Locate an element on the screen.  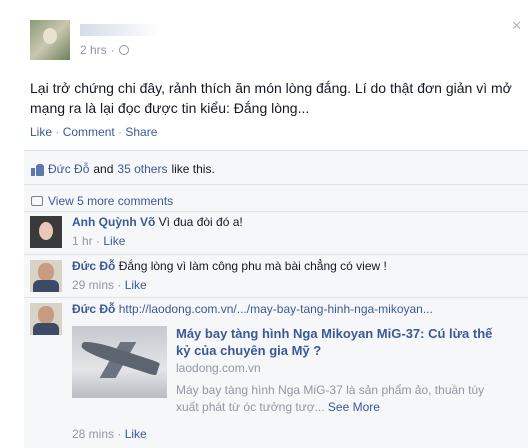
post-meta: 2 hrs · is located at coordinates (104, 50).